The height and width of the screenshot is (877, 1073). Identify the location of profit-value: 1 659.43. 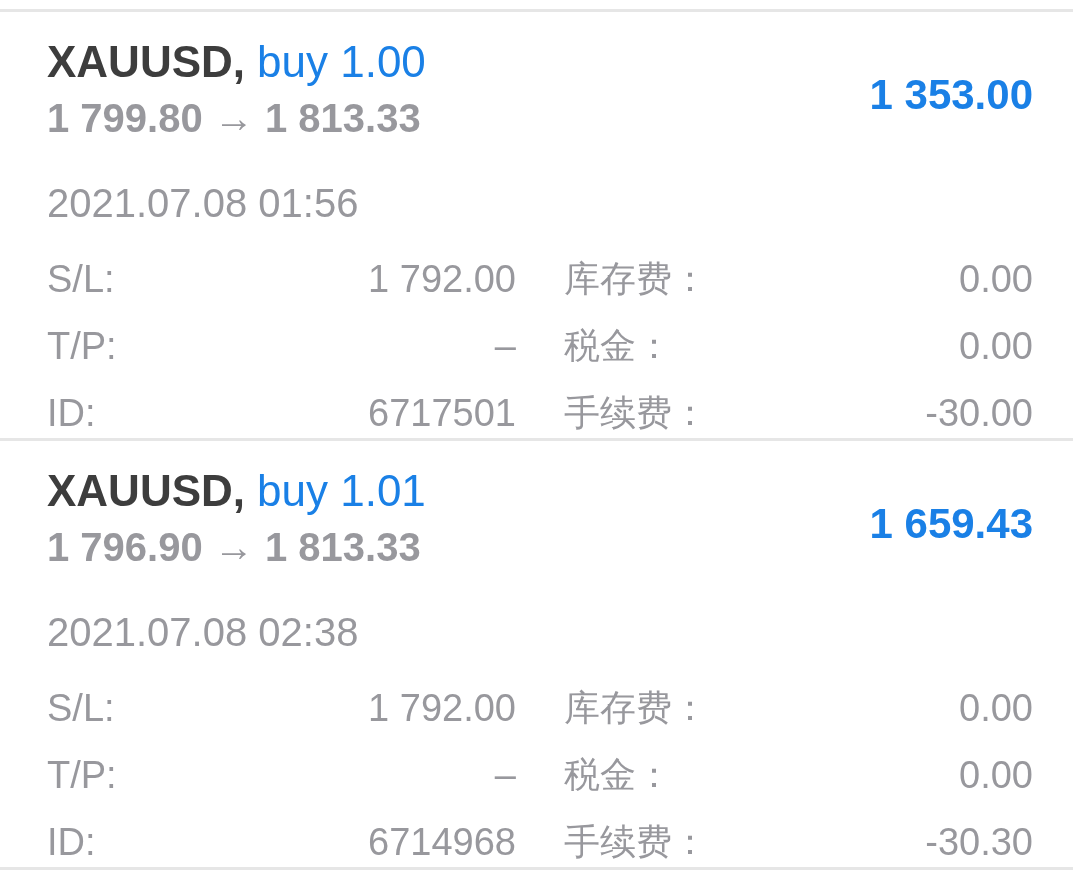
(951, 523).